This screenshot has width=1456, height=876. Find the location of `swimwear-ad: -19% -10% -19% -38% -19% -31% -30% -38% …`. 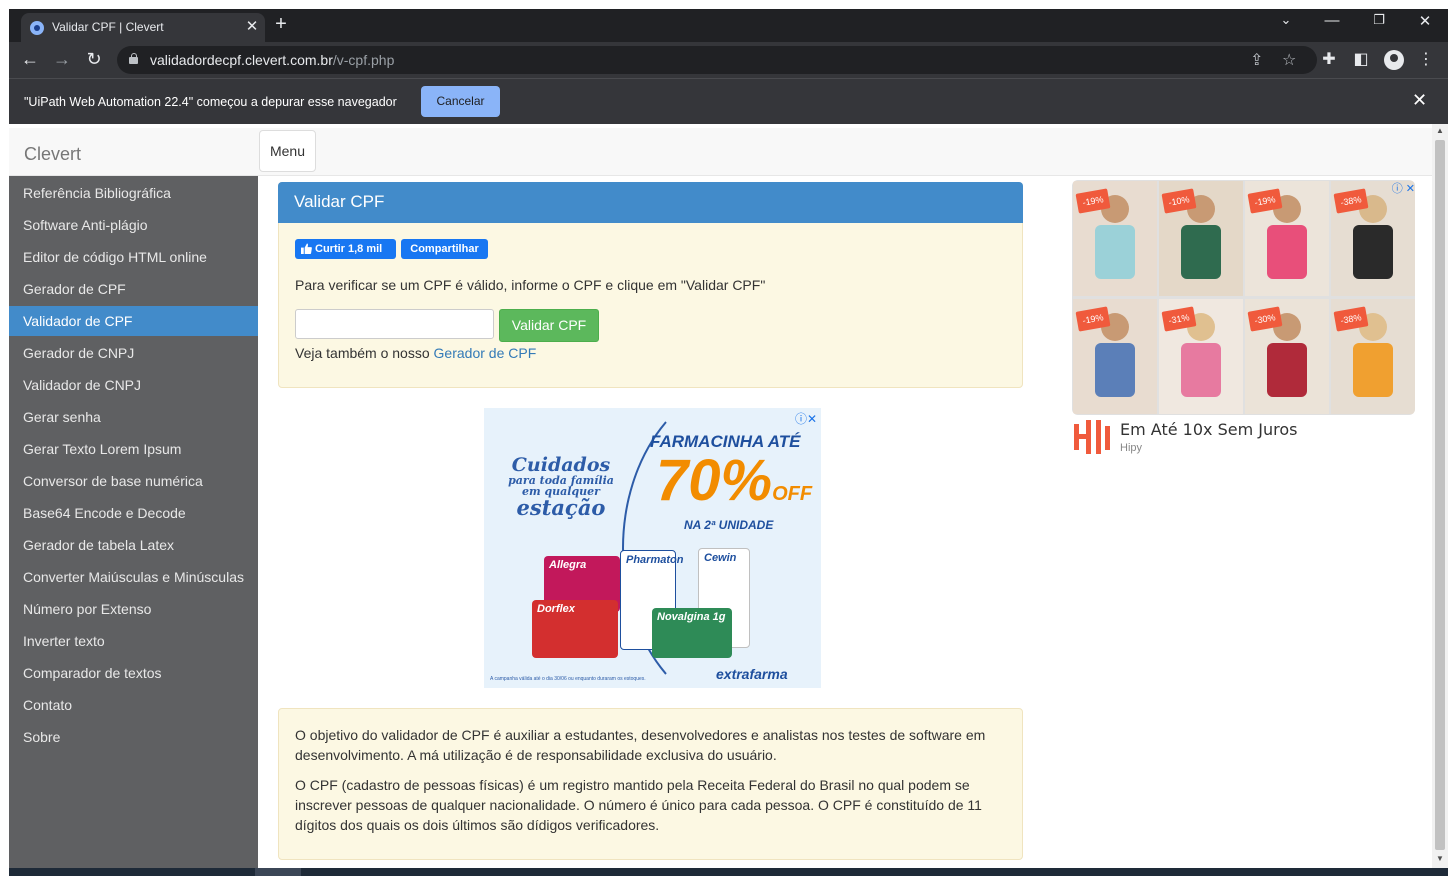

swimwear-ad: -19% -10% -19% -38% -19% -31% -30% -38% … is located at coordinates (1243, 320).